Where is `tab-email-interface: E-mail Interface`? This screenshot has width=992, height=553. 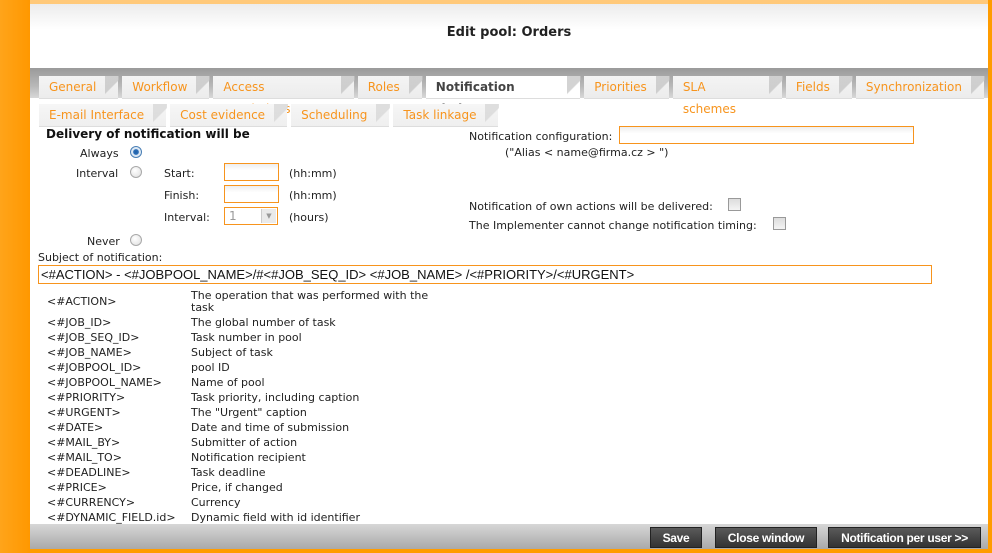 tab-email-interface: E-mail Interface is located at coordinates (103, 115).